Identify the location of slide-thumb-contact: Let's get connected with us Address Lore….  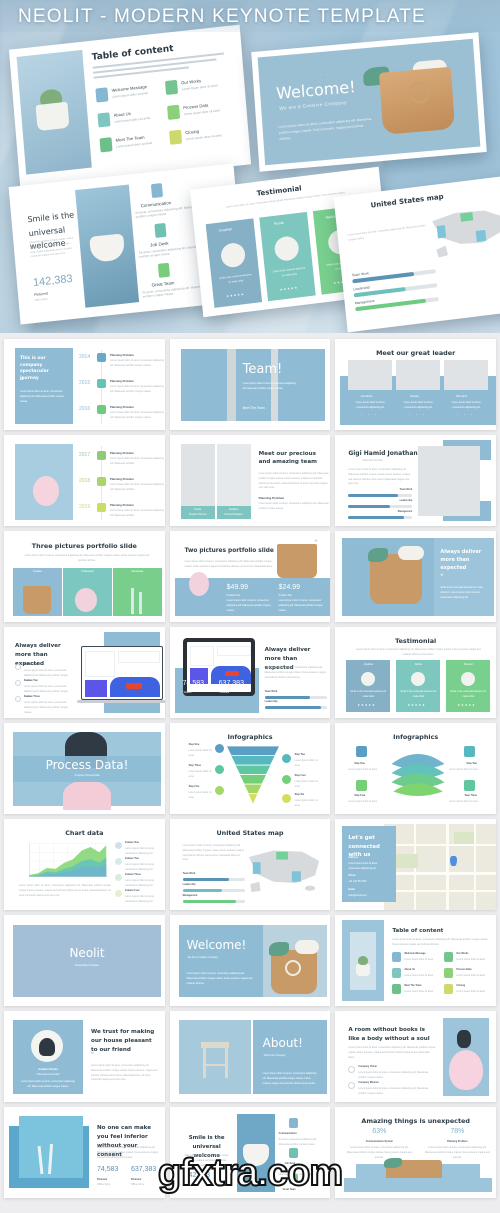
(415, 864).